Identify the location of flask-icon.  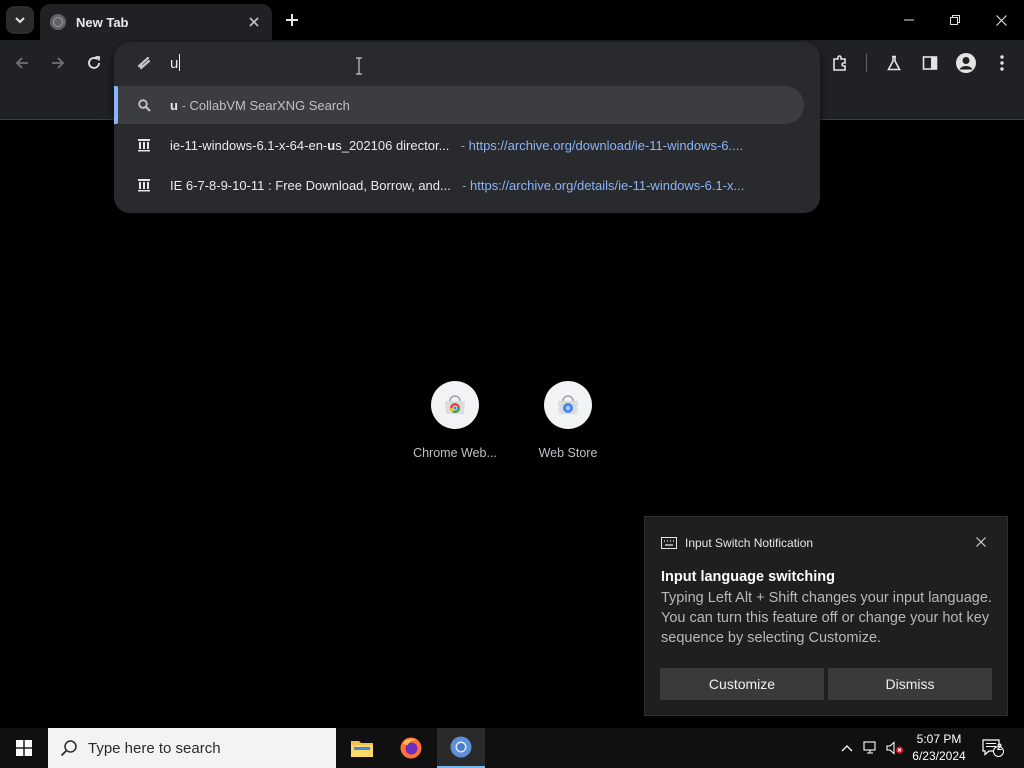
(894, 63).